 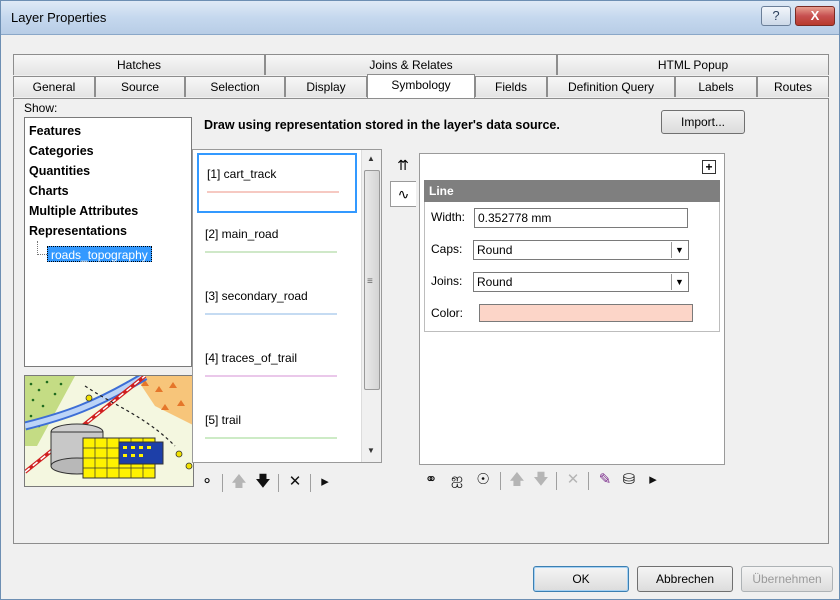 I want to click on apply-button: Übernehmen, so click(x=787, y=579).